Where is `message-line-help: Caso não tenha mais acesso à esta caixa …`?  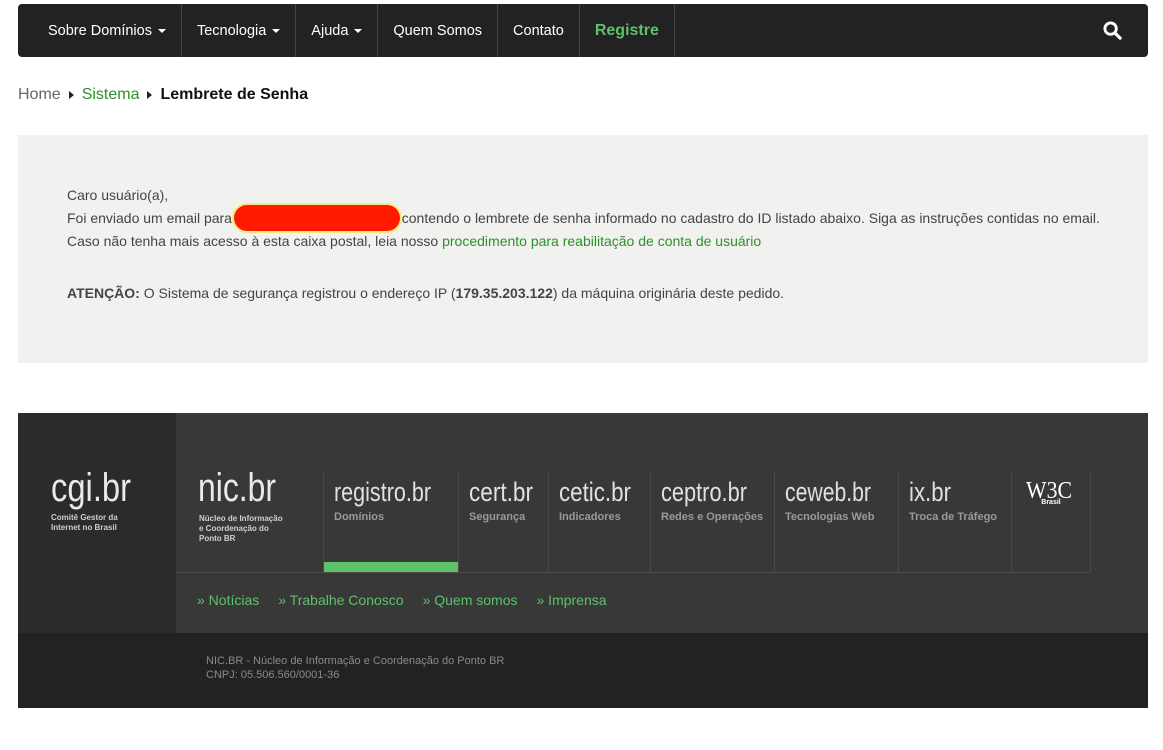
message-line-help: Caso não tenha mais acesso à esta caixa … is located at coordinates (597, 241).